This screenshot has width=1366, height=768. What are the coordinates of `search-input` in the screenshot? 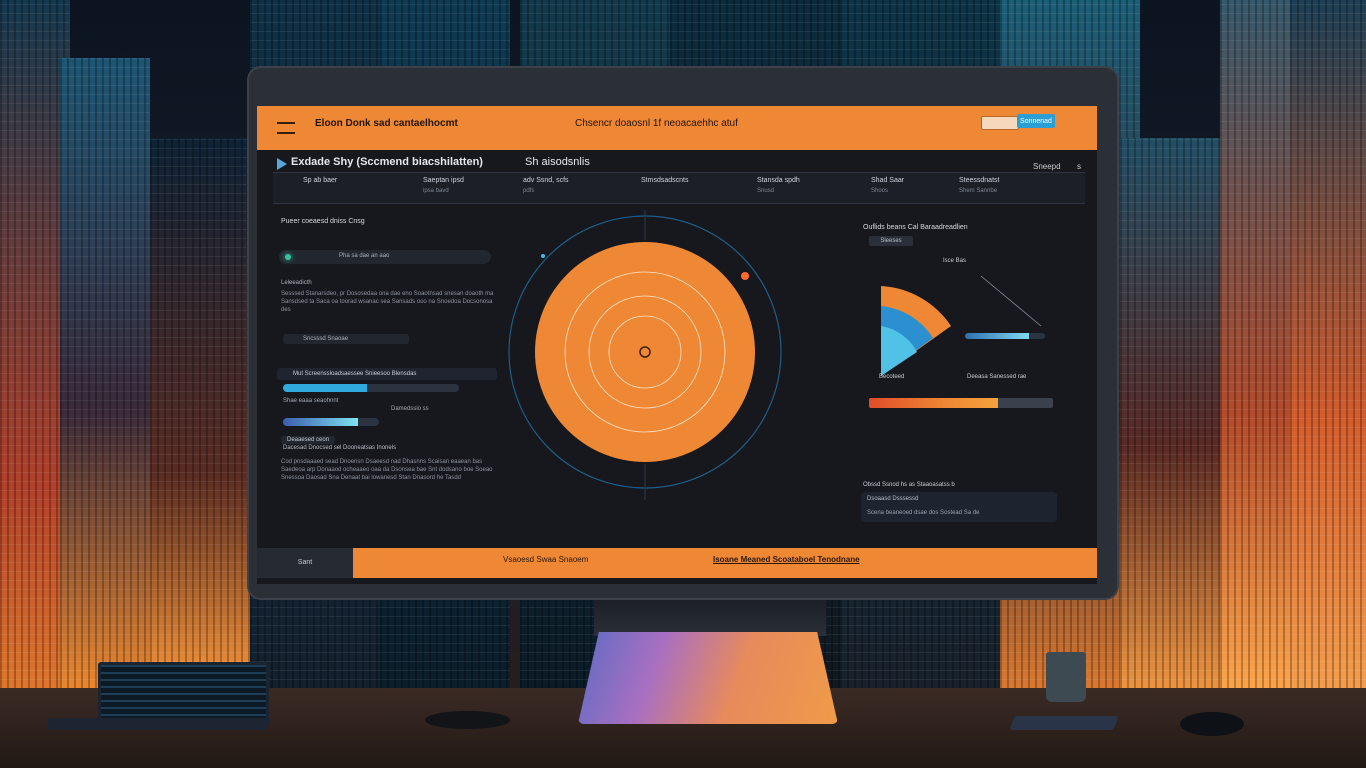 It's located at (1000, 123).